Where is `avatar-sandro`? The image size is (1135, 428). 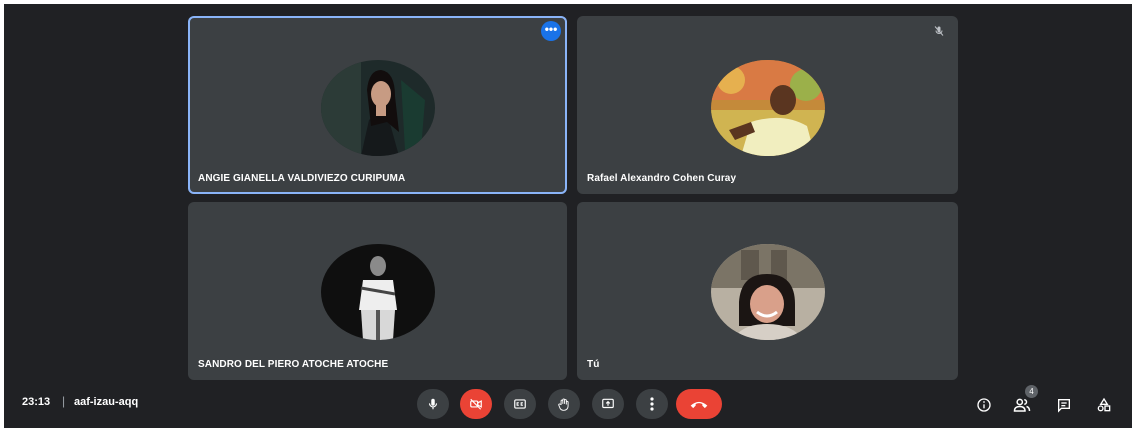 avatar-sandro is located at coordinates (377, 292).